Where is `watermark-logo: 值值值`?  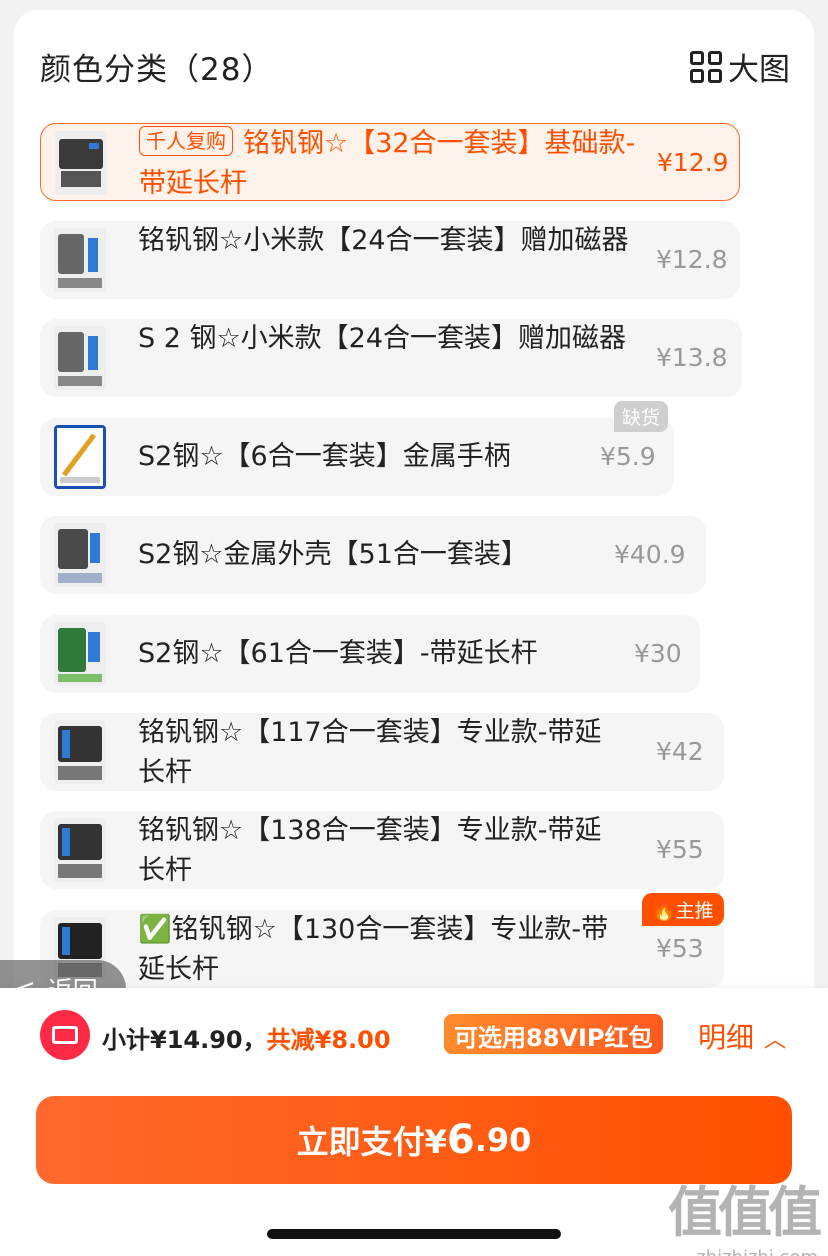
watermark-logo: 值值值 is located at coordinates (745, 1212).